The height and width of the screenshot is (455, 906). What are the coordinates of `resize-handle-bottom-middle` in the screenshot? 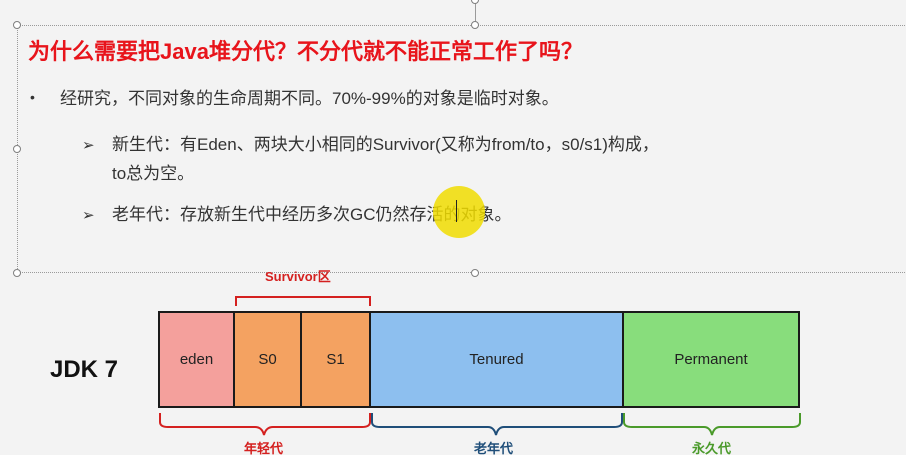 It's located at (475, 273).